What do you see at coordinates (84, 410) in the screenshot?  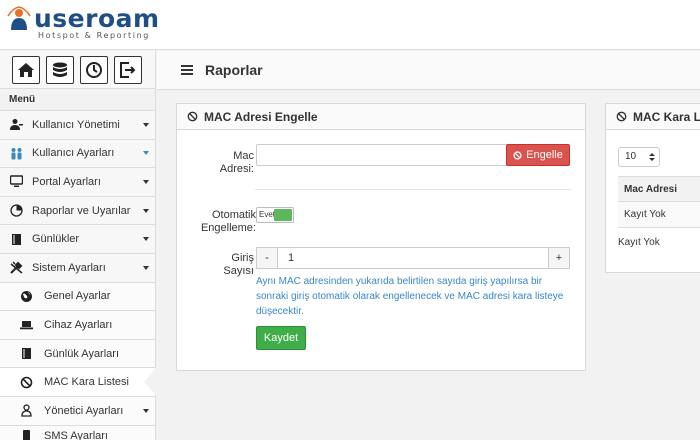 I see `sidebar-item-label: Yönetici Ayarları` at bounding box center [84, 410].